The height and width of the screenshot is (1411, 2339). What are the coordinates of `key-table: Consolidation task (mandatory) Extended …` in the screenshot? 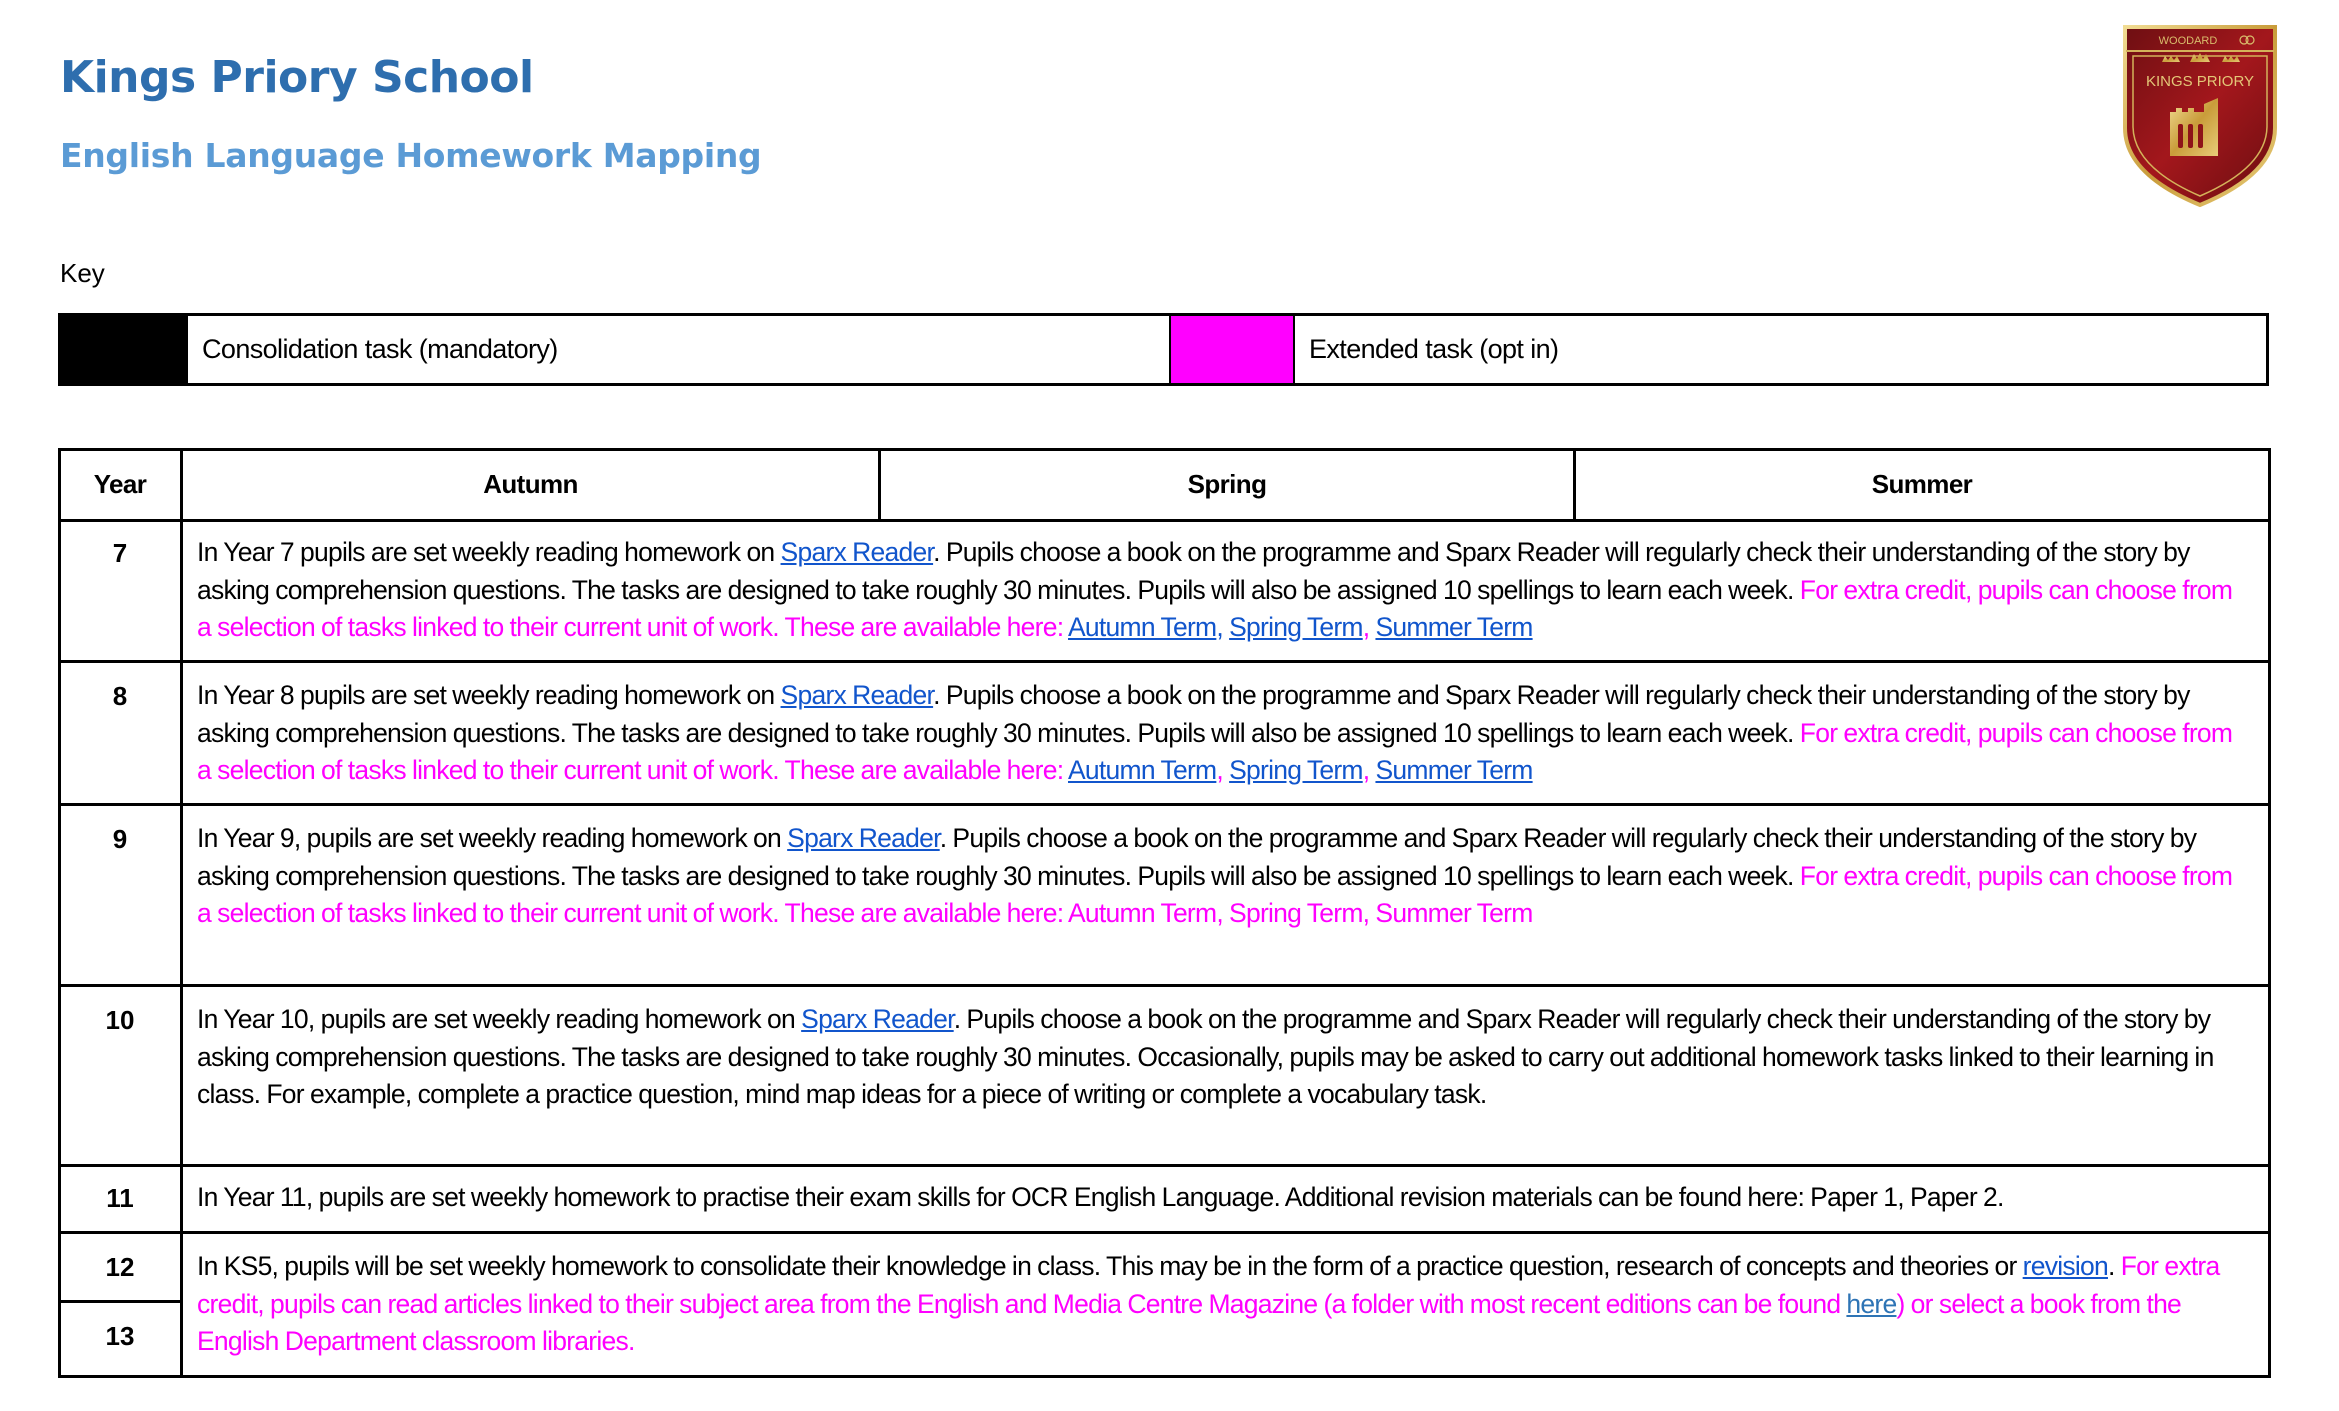 It's located at (1163, 349).